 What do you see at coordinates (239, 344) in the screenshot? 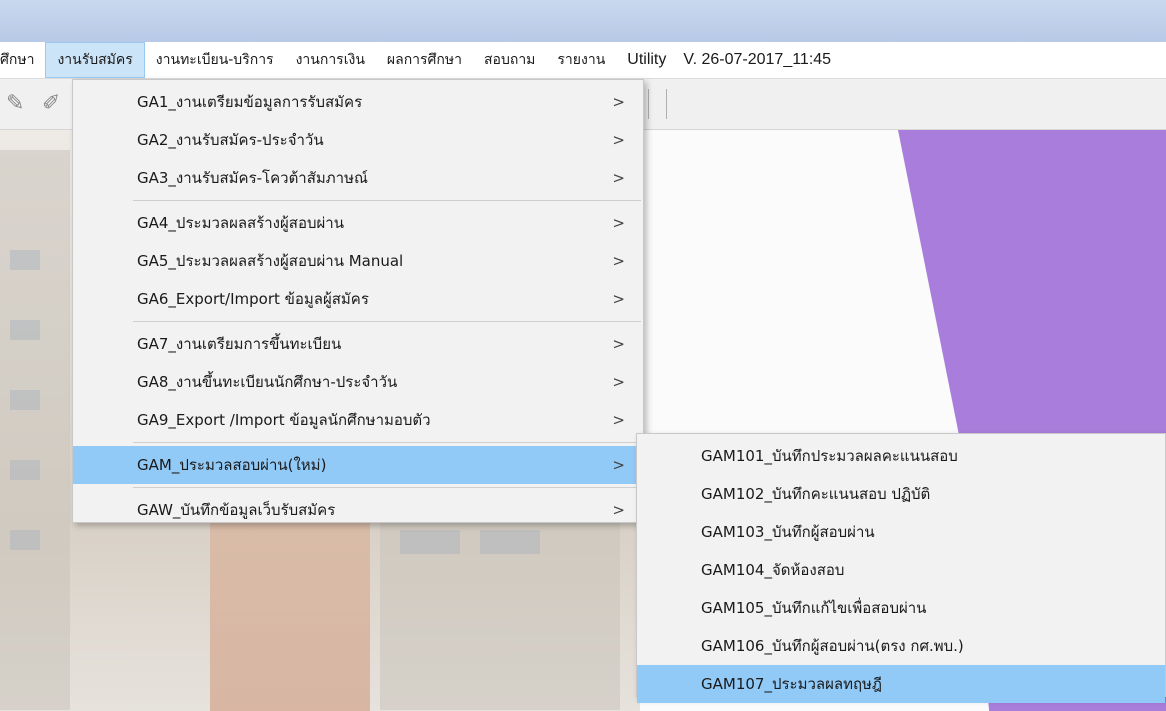
I see `menu-item-label: GA7_งานเตรียมการขึ้นทะเบียน` at bounding box center [239, 344].